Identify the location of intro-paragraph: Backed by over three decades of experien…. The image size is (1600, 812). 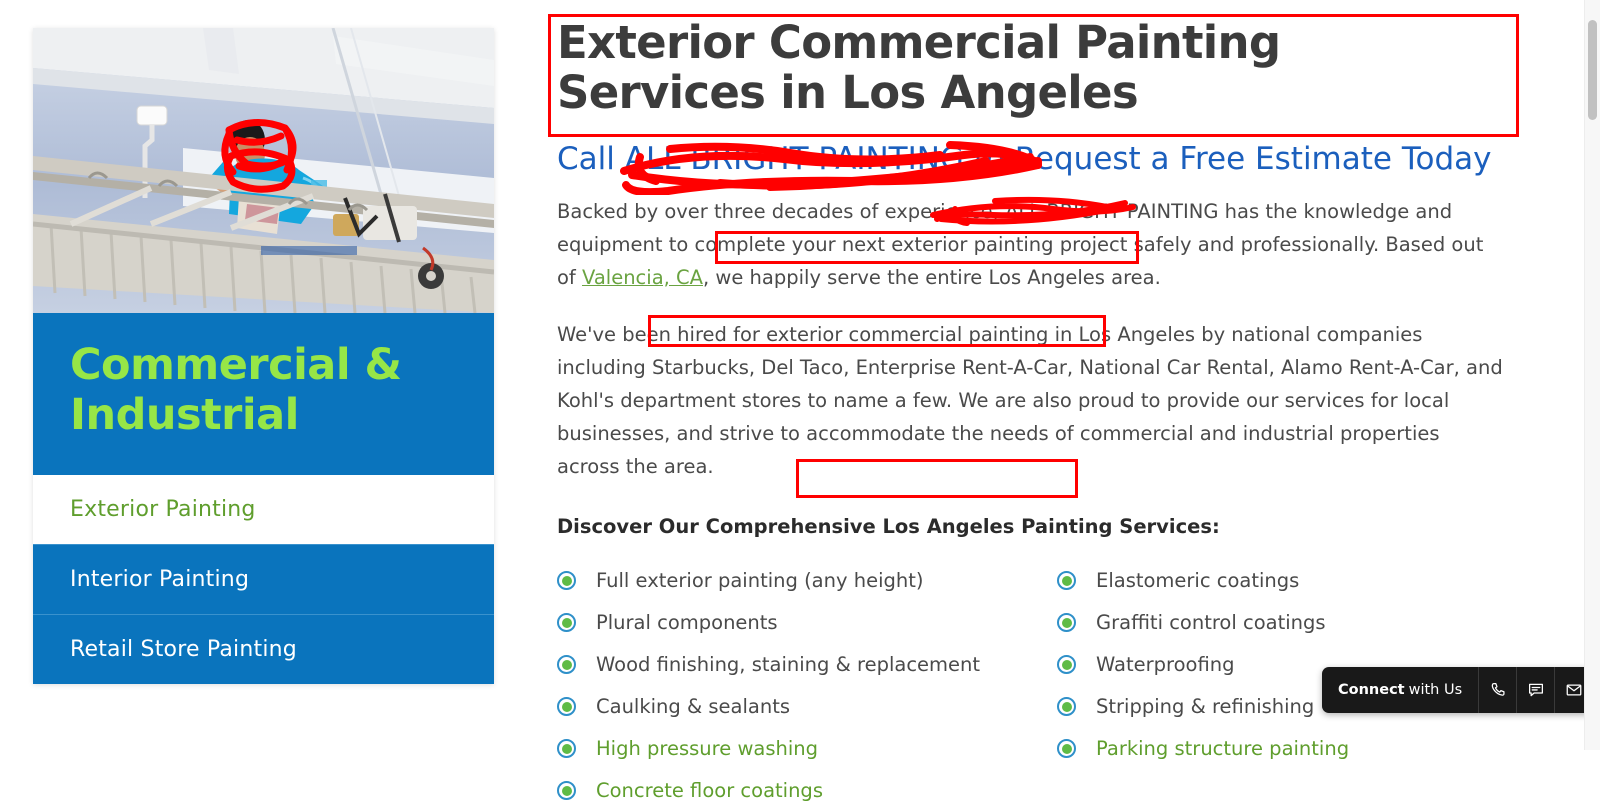
(1032, 240).